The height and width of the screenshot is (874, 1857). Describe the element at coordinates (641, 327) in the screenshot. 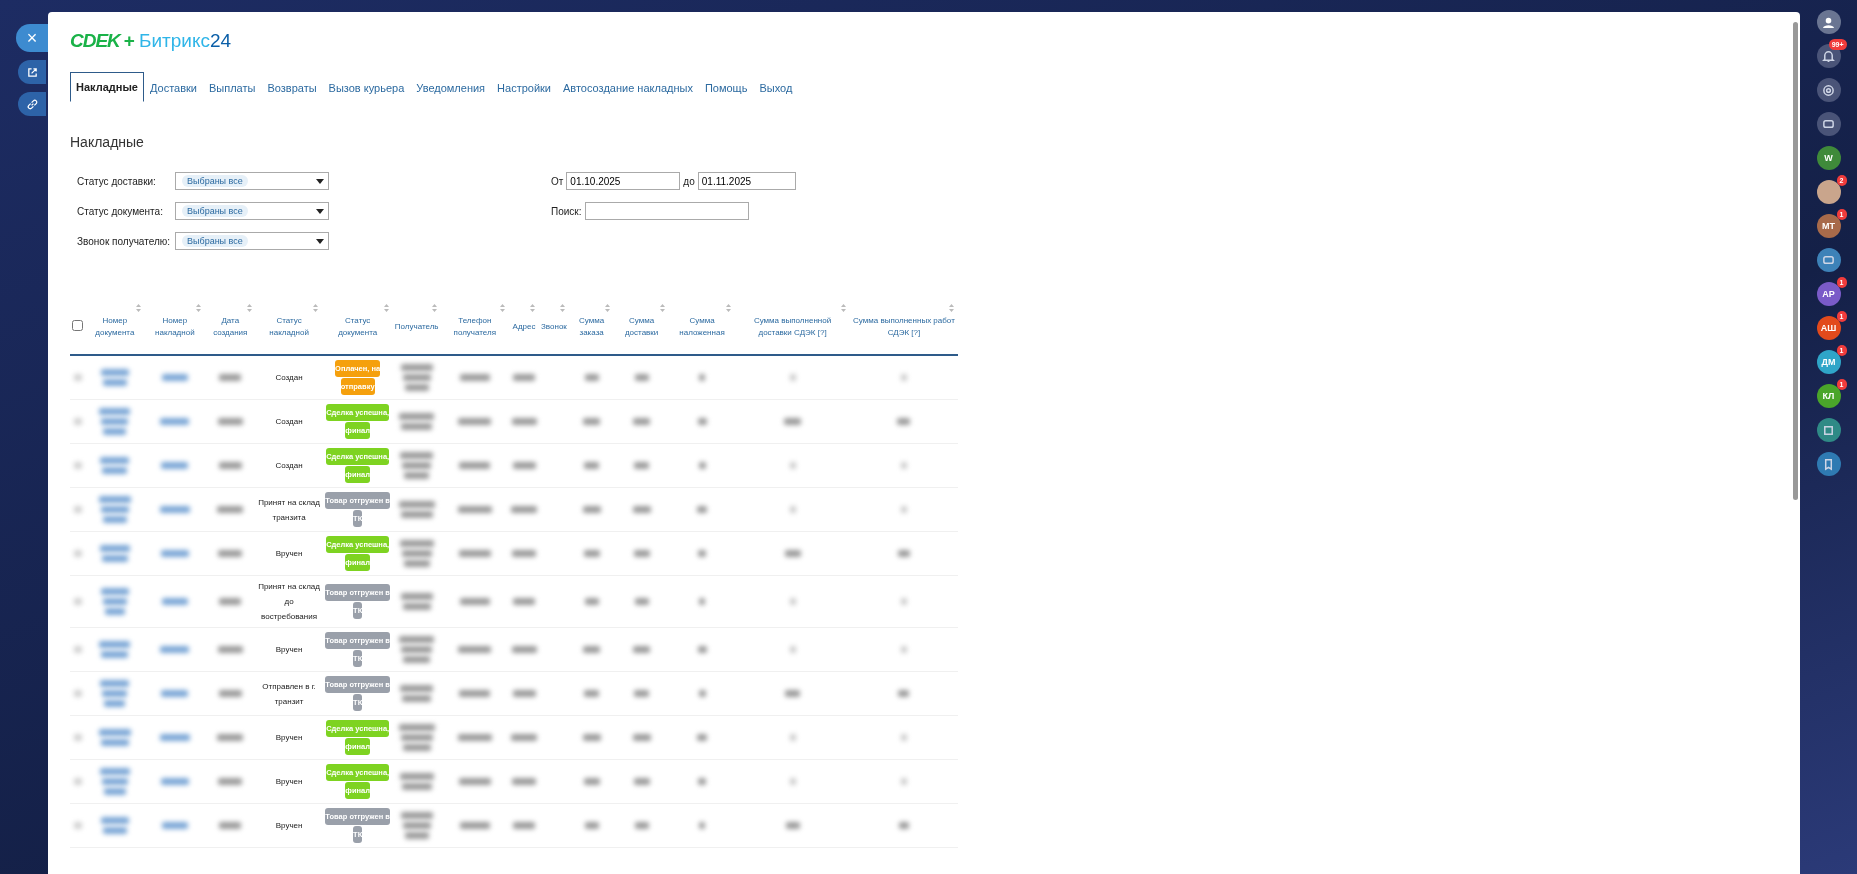

I see `column-header: Сумма доставки` at that location.